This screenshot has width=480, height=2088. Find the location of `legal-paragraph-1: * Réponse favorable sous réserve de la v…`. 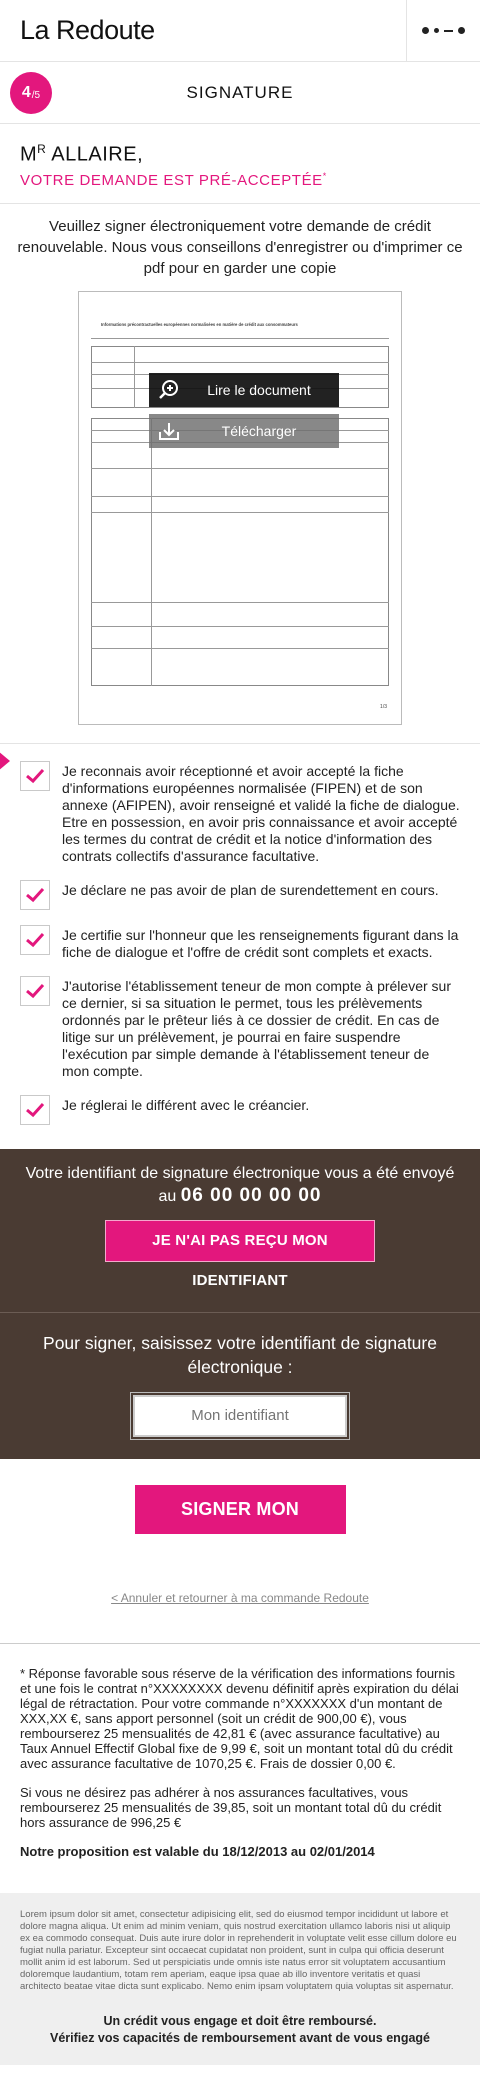

legal-paragraph-1: * Réponse favorable sous réserve de la v… is located at coordinates (239, 1718).